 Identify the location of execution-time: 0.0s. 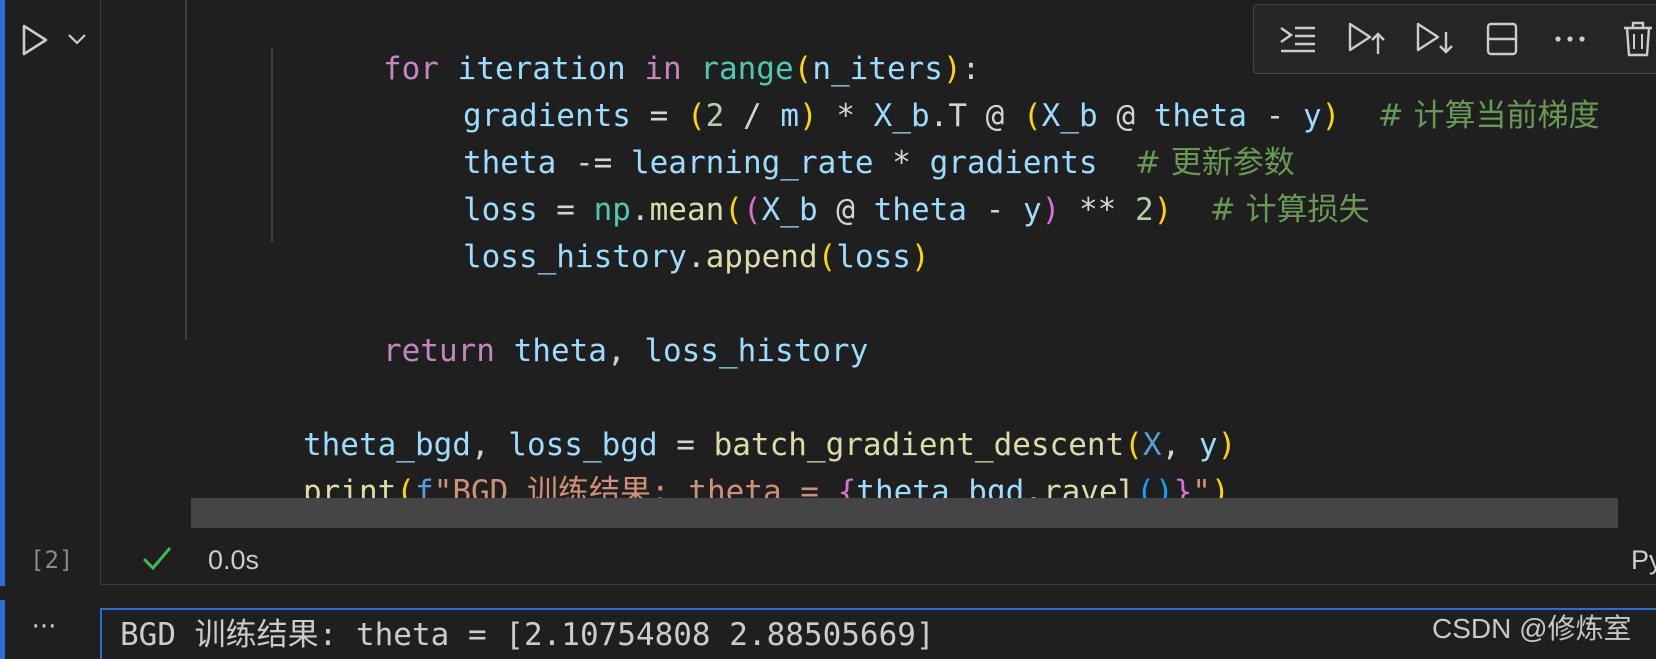
(234, 560).